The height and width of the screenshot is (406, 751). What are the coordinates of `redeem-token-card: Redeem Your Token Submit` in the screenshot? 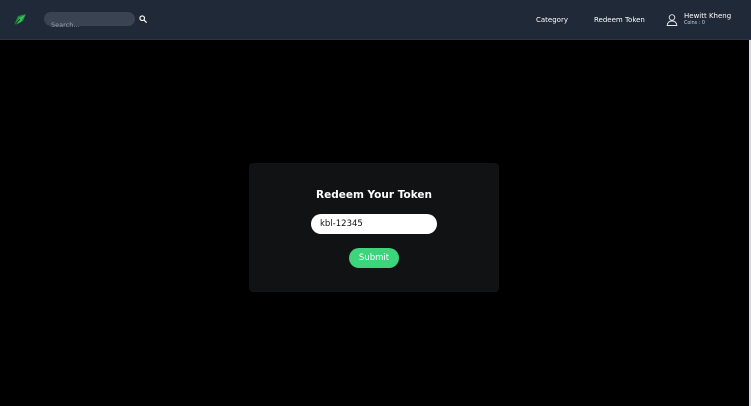 It's located at (374, 227).